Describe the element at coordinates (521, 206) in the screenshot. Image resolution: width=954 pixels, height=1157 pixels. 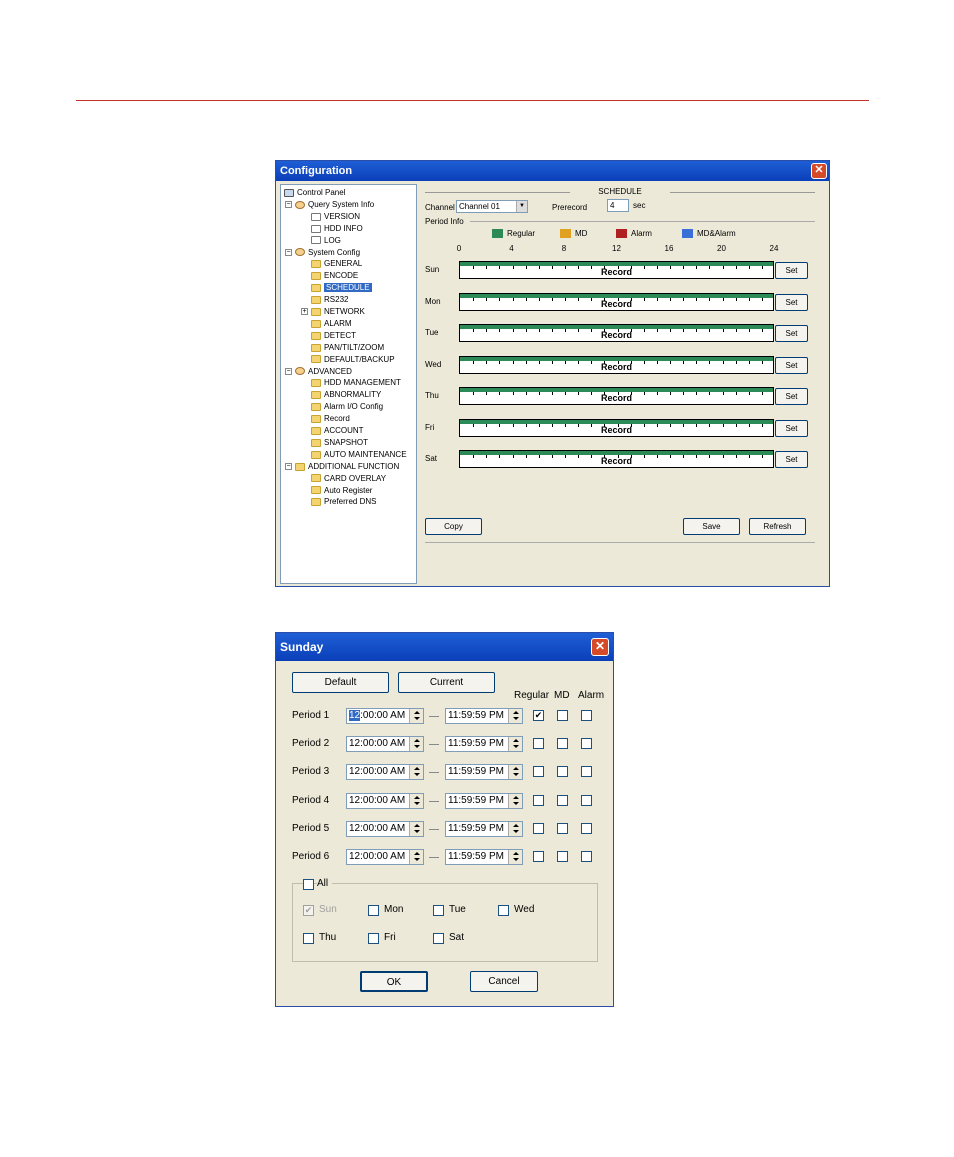
I see `chevron-down-icon: ▼` at that location.